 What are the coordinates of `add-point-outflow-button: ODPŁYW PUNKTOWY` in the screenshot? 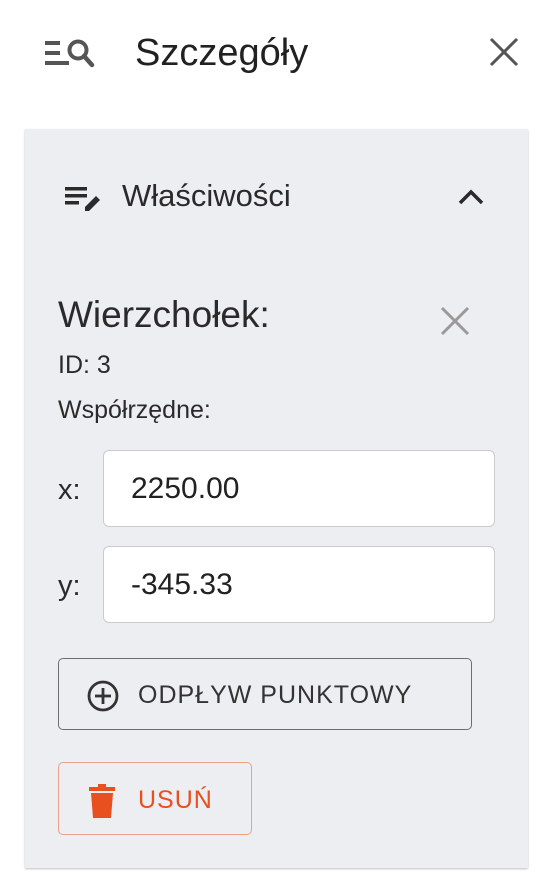 It's located at (265, 694).